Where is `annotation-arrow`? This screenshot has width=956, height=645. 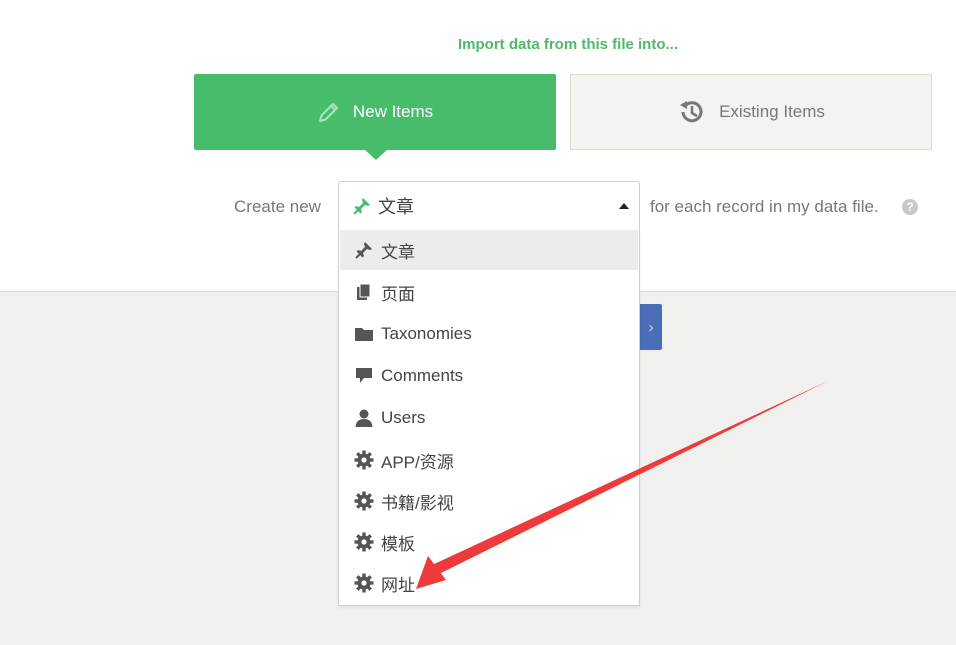 annotation-arrow is located at coordinates (622, 485).